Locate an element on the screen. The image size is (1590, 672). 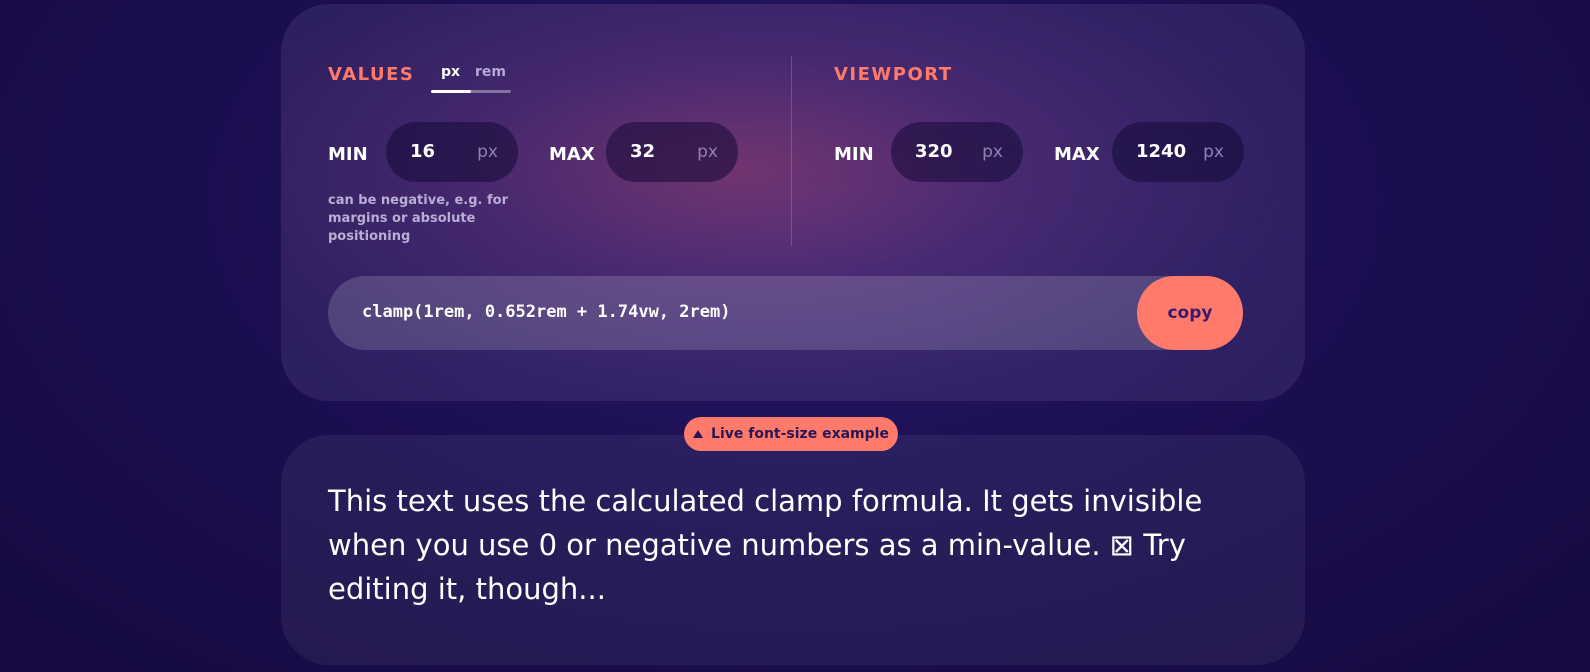
viewport-min-input: 320 px is located at coordinates (957, 152).